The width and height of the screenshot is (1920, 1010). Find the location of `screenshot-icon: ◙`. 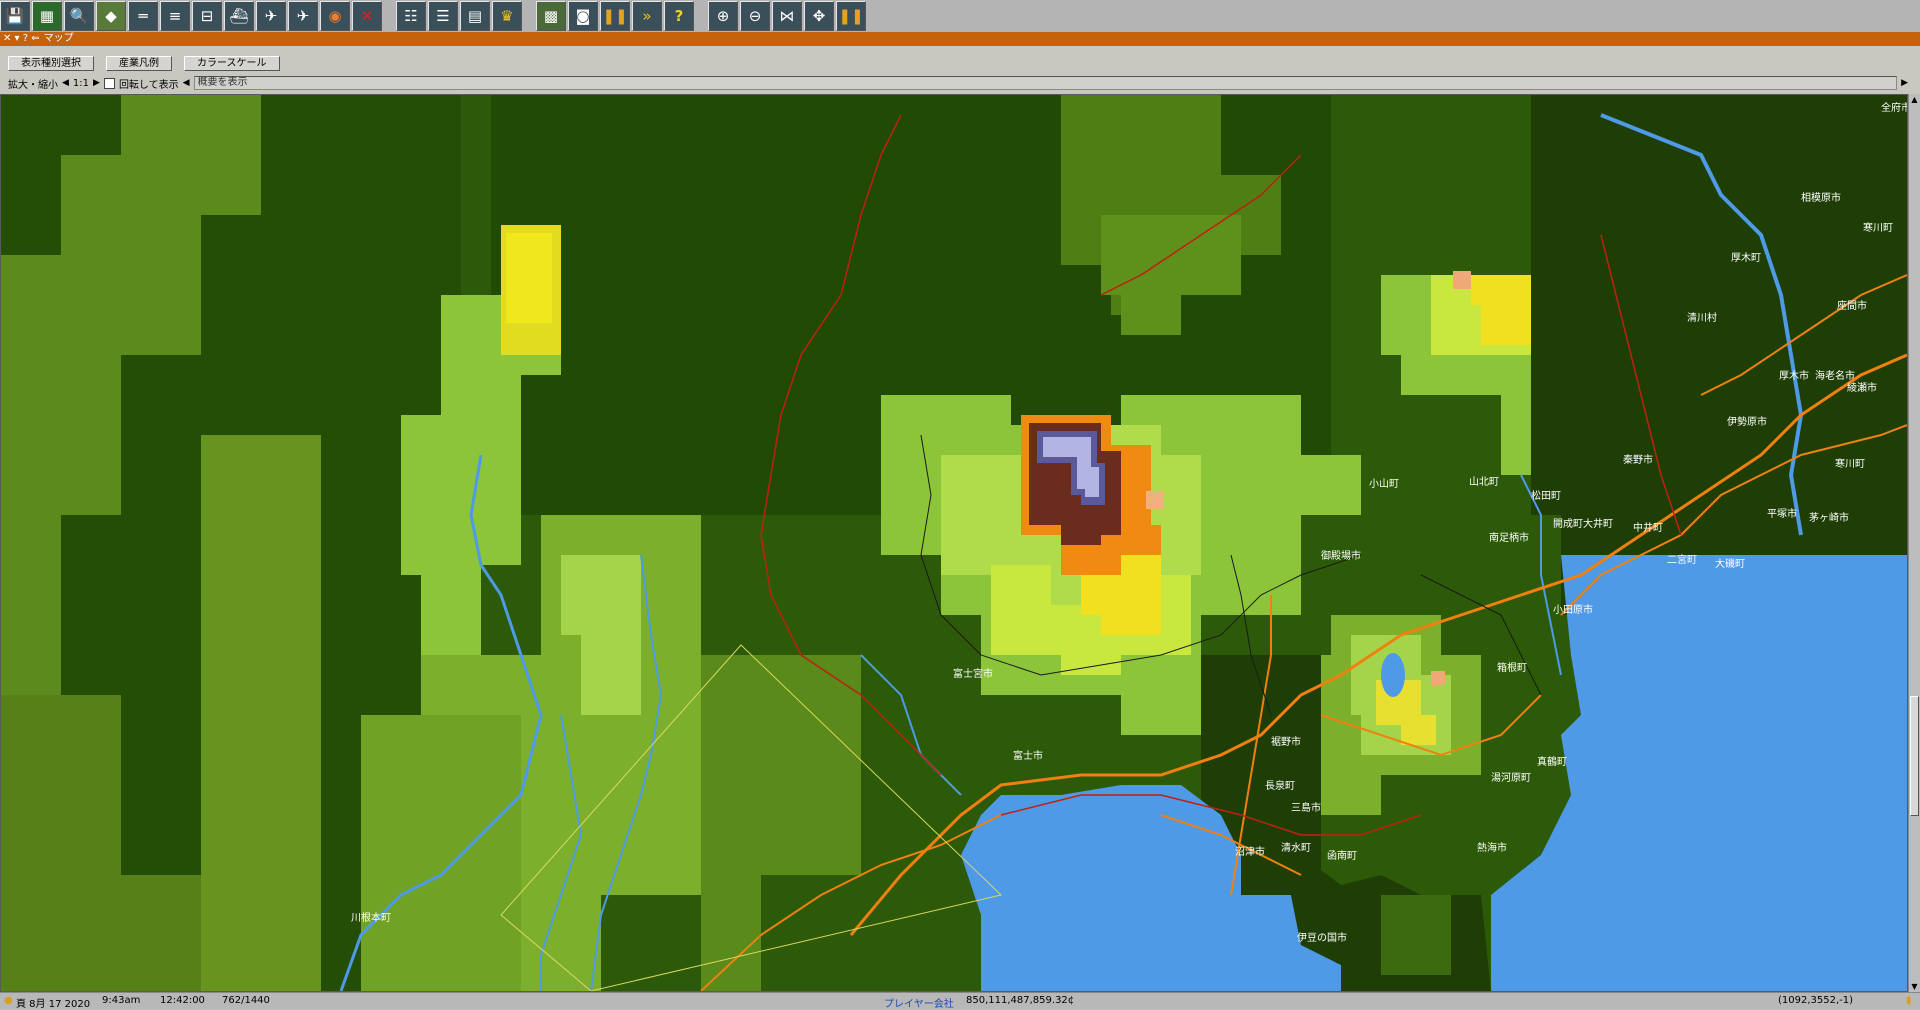

screenshot-icon: ◙ is located at coordinates (583, 16).